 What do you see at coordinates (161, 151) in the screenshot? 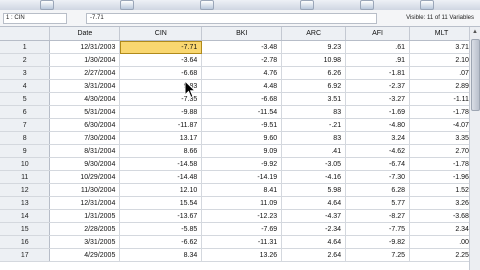
I see `data-cell: 8.66` at bounding box center [161, 151].